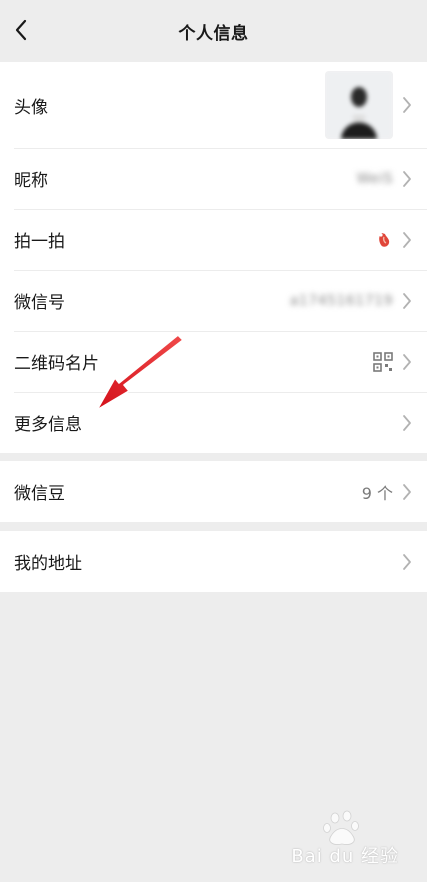 Image resolution: width=427 pixels, height=882 pixels. What do you see at coordinates (213, 239) in the screenshot?
I see `pat-row: 拍一拍` at bounding box center [213, 239].